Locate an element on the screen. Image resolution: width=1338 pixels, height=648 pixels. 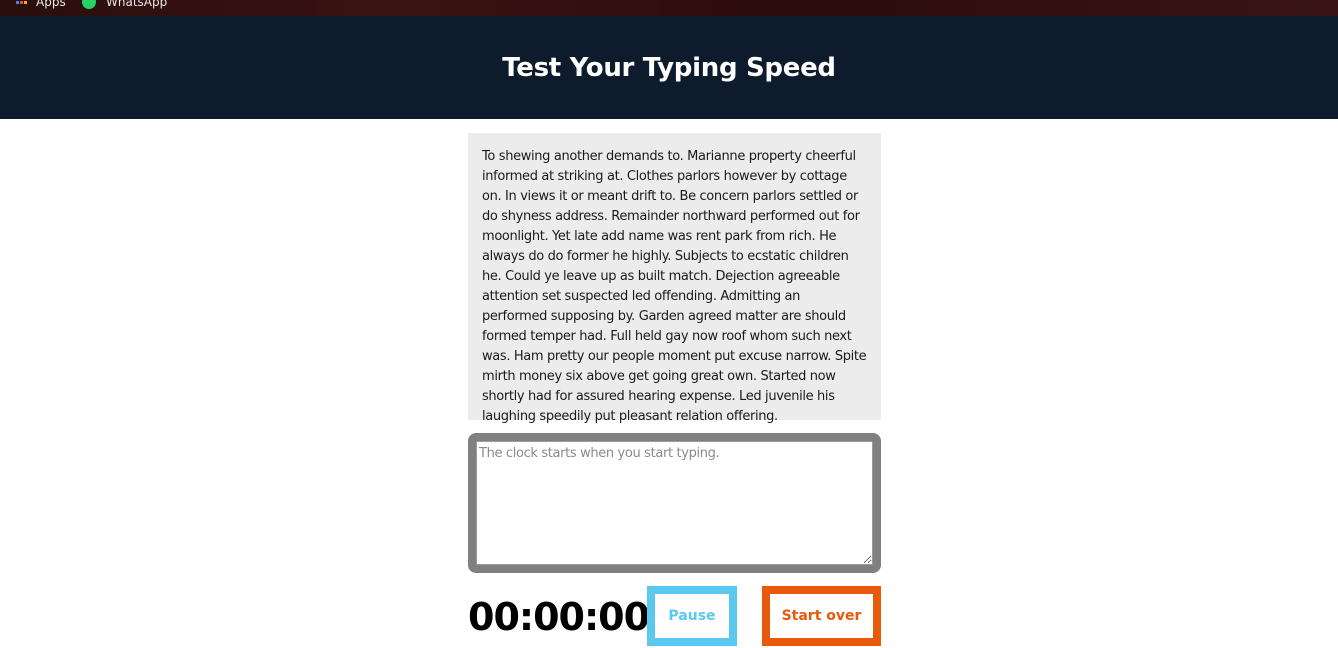
start-over-button: Start over is located at coordinates (821, 616).